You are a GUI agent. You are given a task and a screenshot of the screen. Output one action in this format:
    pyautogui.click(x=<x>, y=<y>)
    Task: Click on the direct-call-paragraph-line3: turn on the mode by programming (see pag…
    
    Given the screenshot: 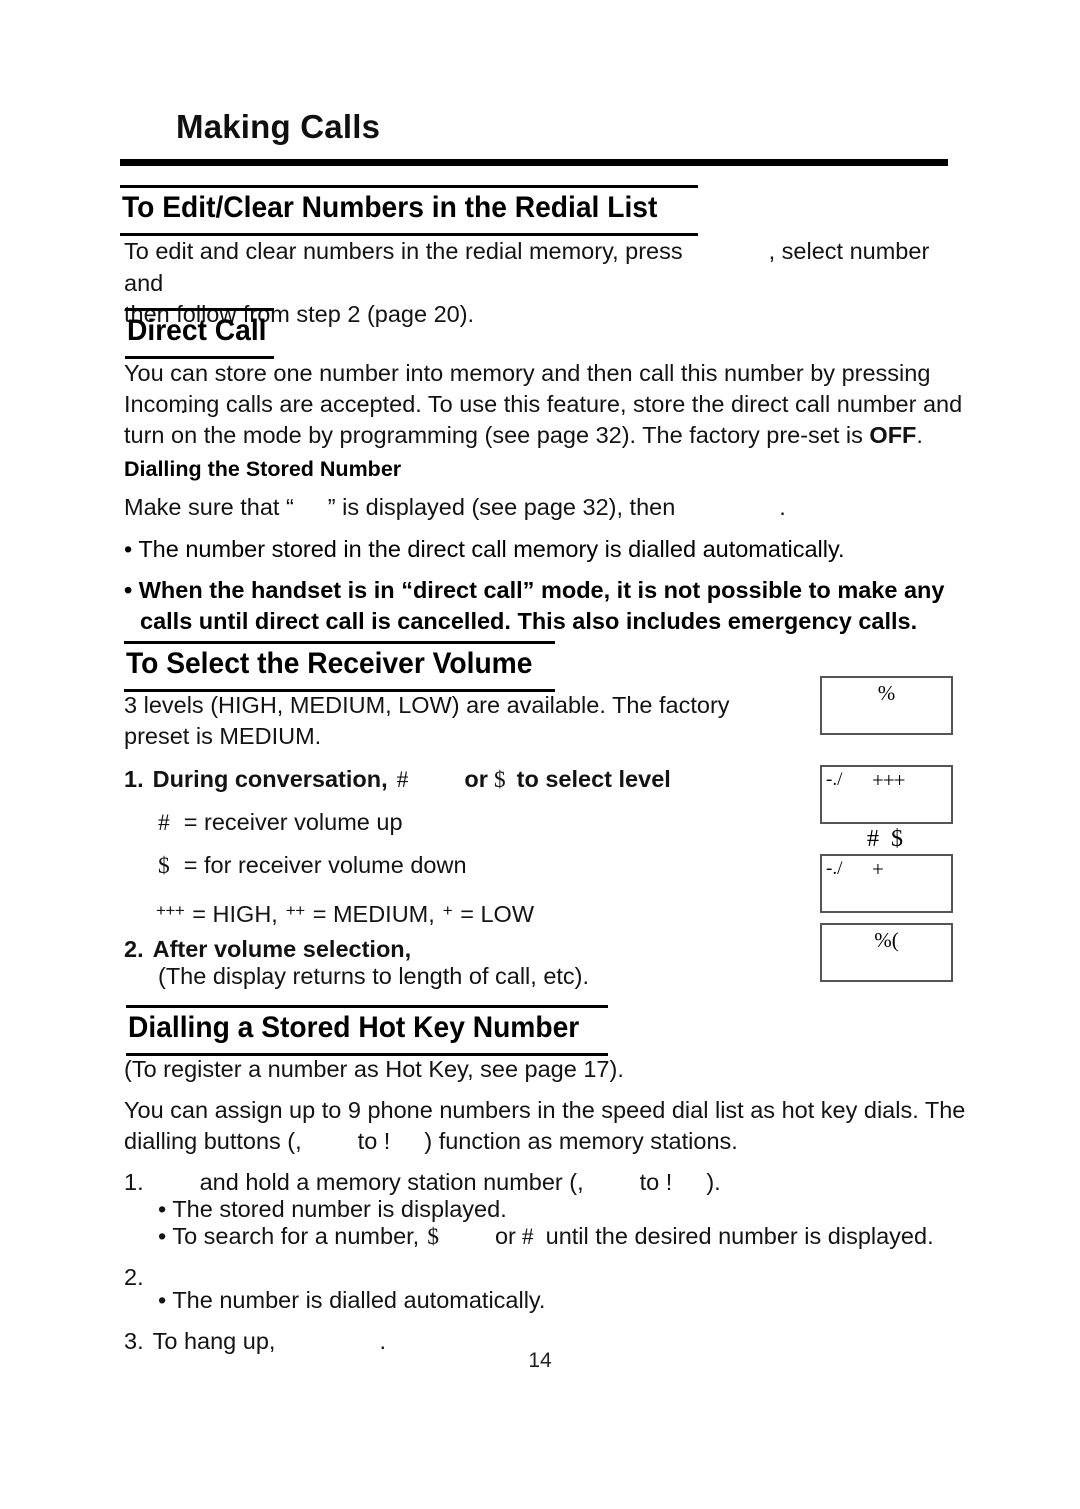 What is the action you would take?
    pyautogui.click(x=544, y=436)
    